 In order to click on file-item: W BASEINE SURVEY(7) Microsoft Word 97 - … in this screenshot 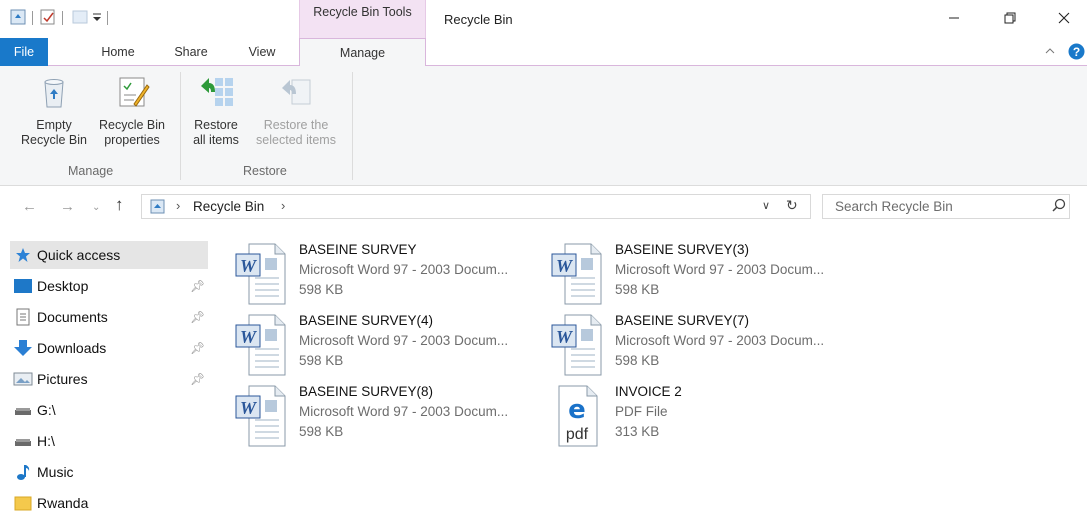, I will do `click(701, 346)`.